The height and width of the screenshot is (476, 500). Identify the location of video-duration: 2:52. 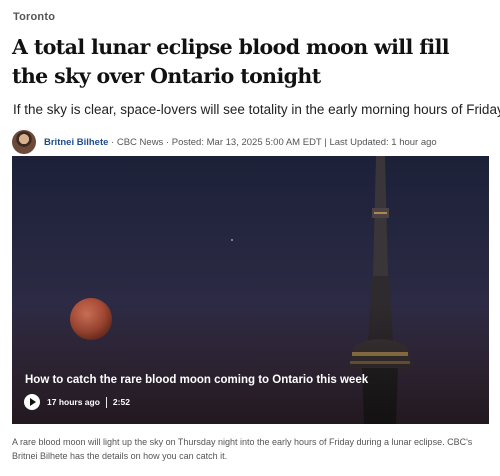
(121, 402).